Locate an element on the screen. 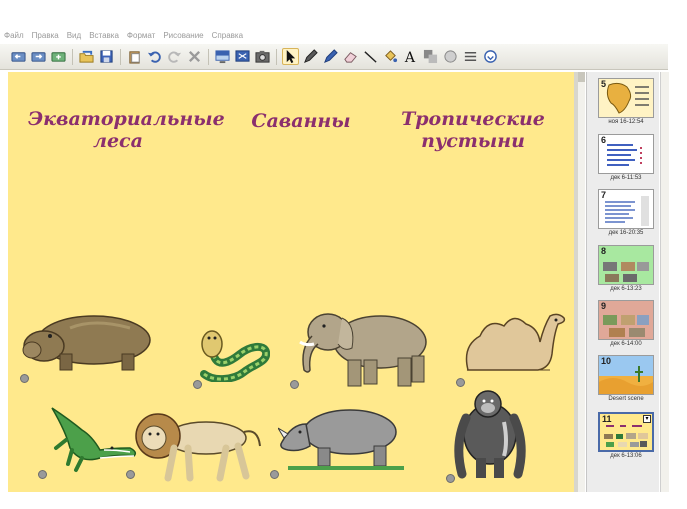 The image size is (687, 509). slide-thumbnail-11: 11 ▾ дек 6-13:06 is located at coordinates (626, 435).